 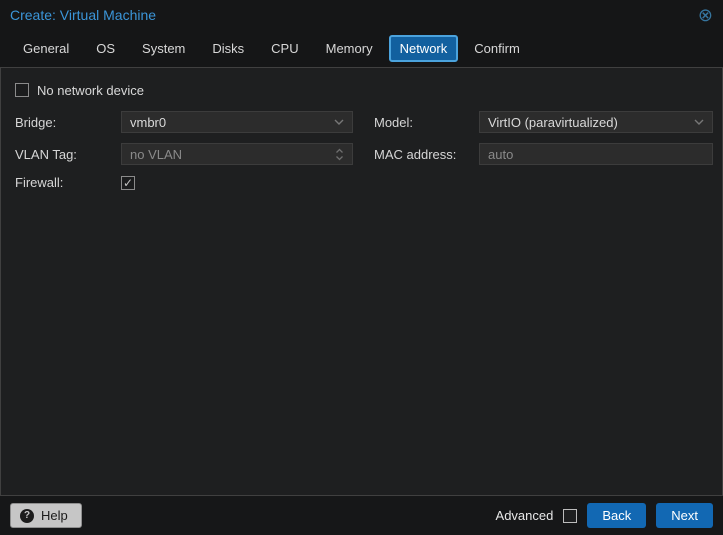 What do you see at coordinates (684, 515) in the screenshot?
I see `next-button: Next` at bounding box center [684, 515].